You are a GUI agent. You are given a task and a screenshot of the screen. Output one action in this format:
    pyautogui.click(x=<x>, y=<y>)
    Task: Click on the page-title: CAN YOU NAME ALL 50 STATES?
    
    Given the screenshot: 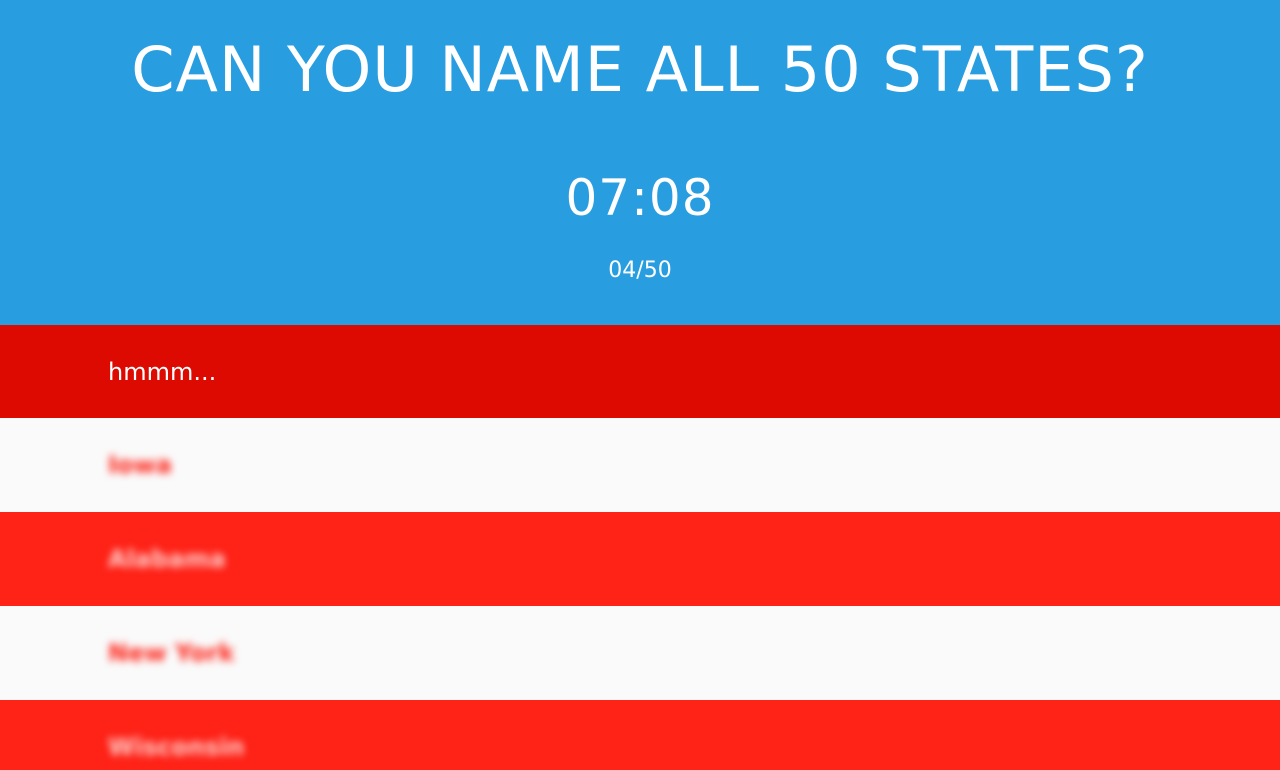 What is the action you would take?
    pyautogui.click(x=640, y=69)
    